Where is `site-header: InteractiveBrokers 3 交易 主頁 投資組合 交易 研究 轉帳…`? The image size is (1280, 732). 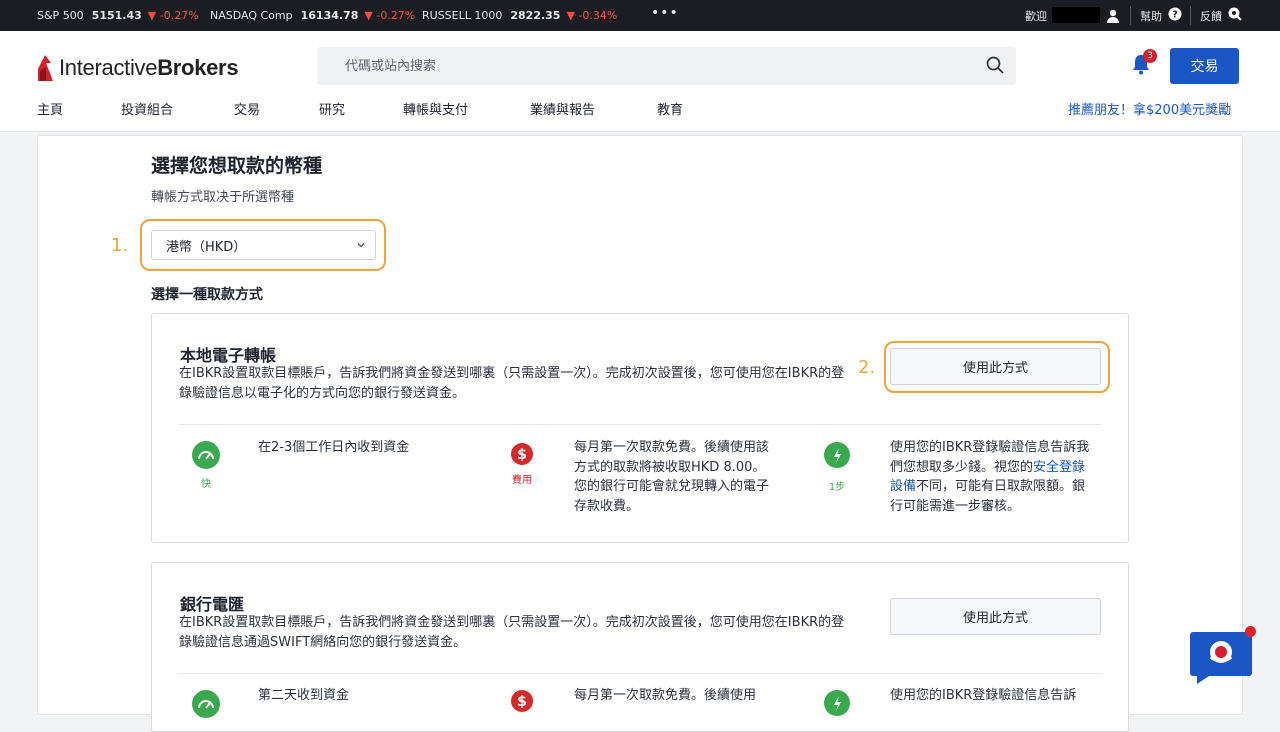
site-header: InteractiveBrokers 3 交易 主頁 投資組合 交易 研究 轉帳… is located at coordinates (640, 81).